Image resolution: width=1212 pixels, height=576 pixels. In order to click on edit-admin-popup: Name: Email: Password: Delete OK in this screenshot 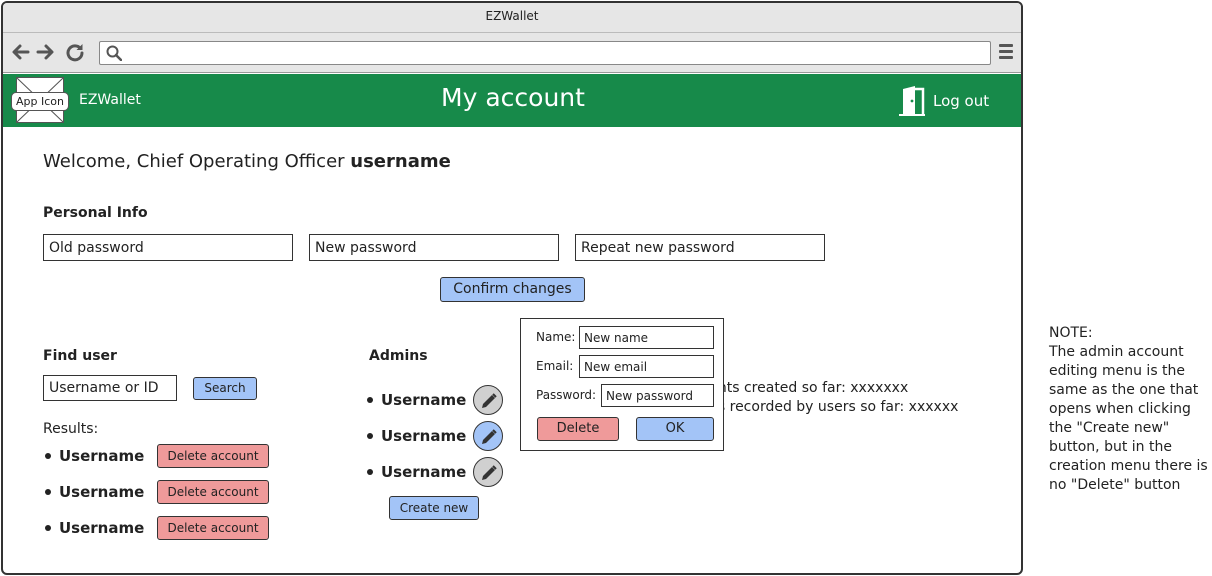, I will do `click(622, 384)`.